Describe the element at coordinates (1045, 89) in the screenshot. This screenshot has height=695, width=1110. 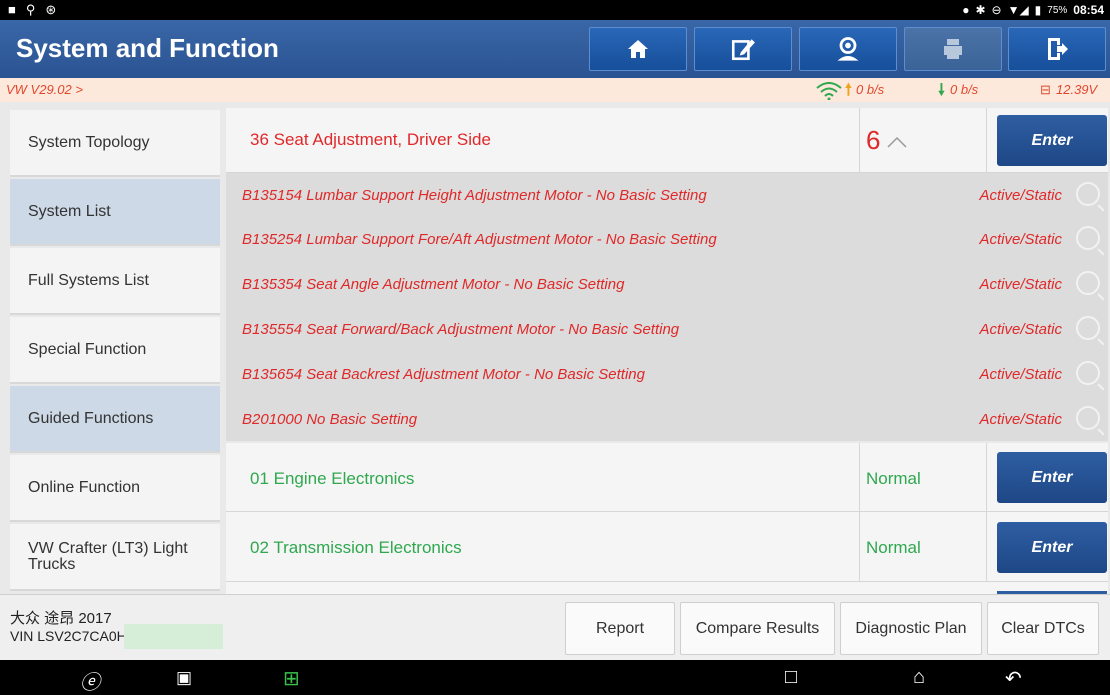
I see `battery-voltage-icon: ⊟` at that location.